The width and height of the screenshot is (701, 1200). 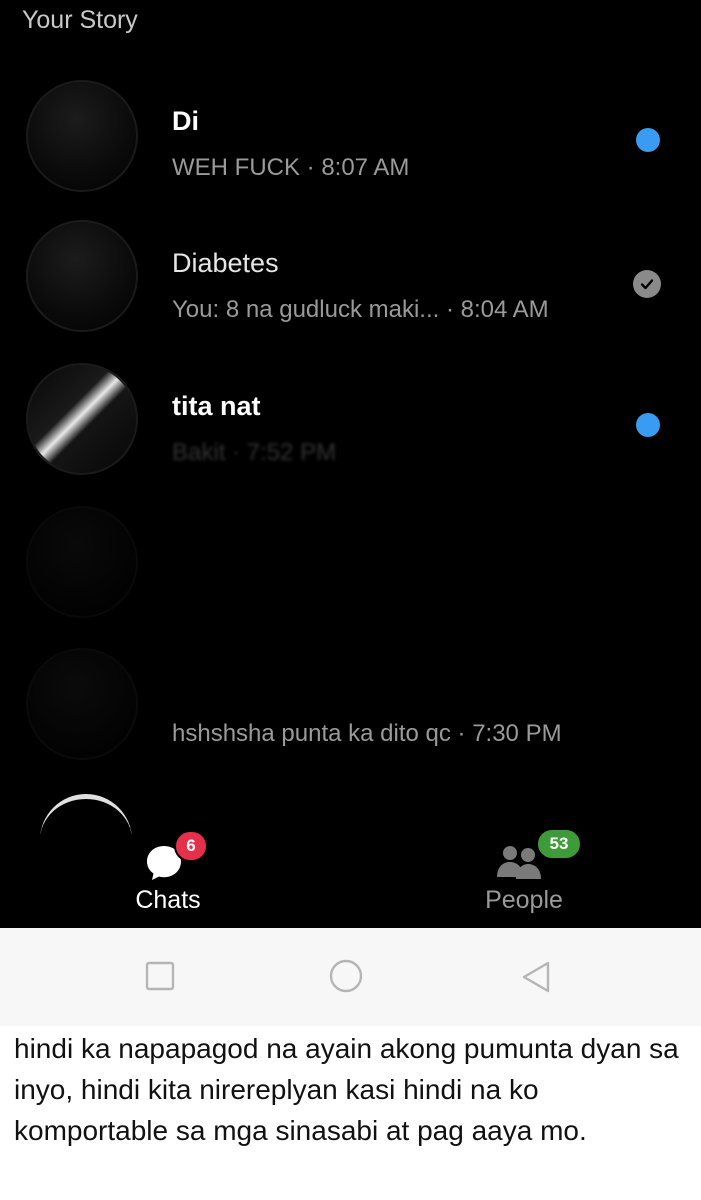 I want to click on chats-badge: 6, so click(x=191, y=846).